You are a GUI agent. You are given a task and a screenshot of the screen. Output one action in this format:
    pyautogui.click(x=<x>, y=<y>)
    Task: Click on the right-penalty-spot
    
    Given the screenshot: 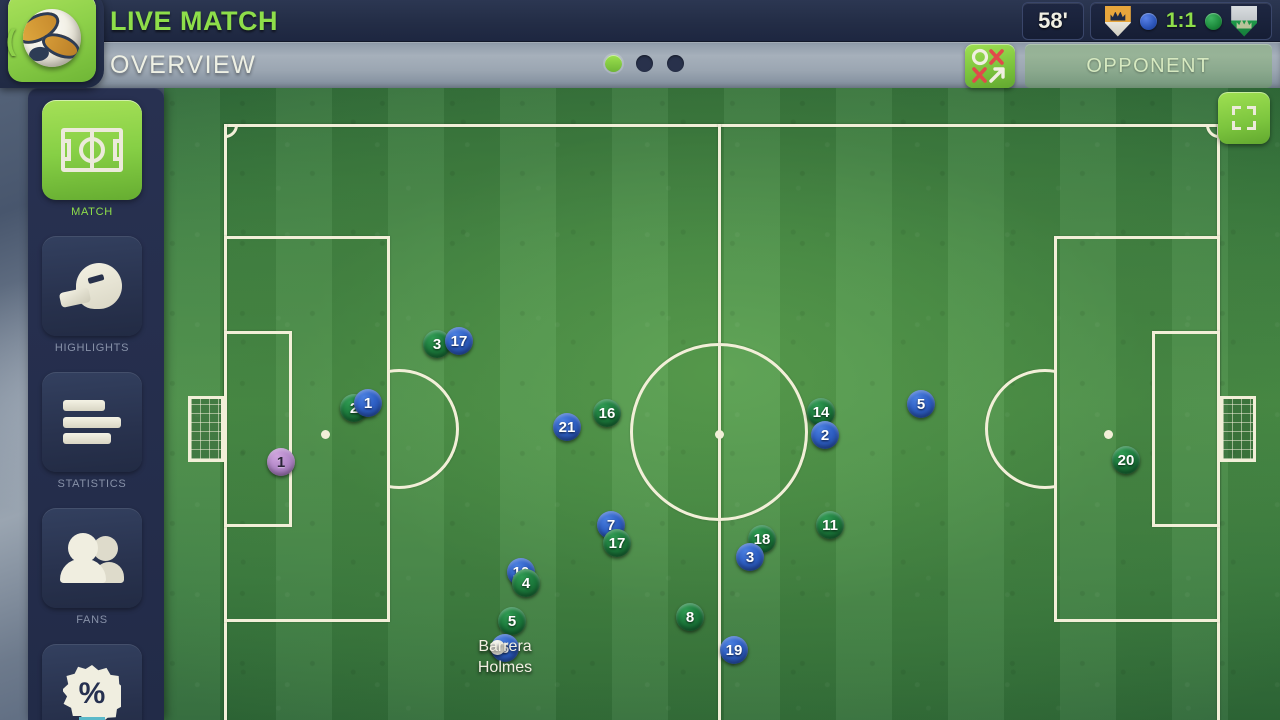 What is the action you would take?
    pyautogui.click(x=1108, y=434)
    